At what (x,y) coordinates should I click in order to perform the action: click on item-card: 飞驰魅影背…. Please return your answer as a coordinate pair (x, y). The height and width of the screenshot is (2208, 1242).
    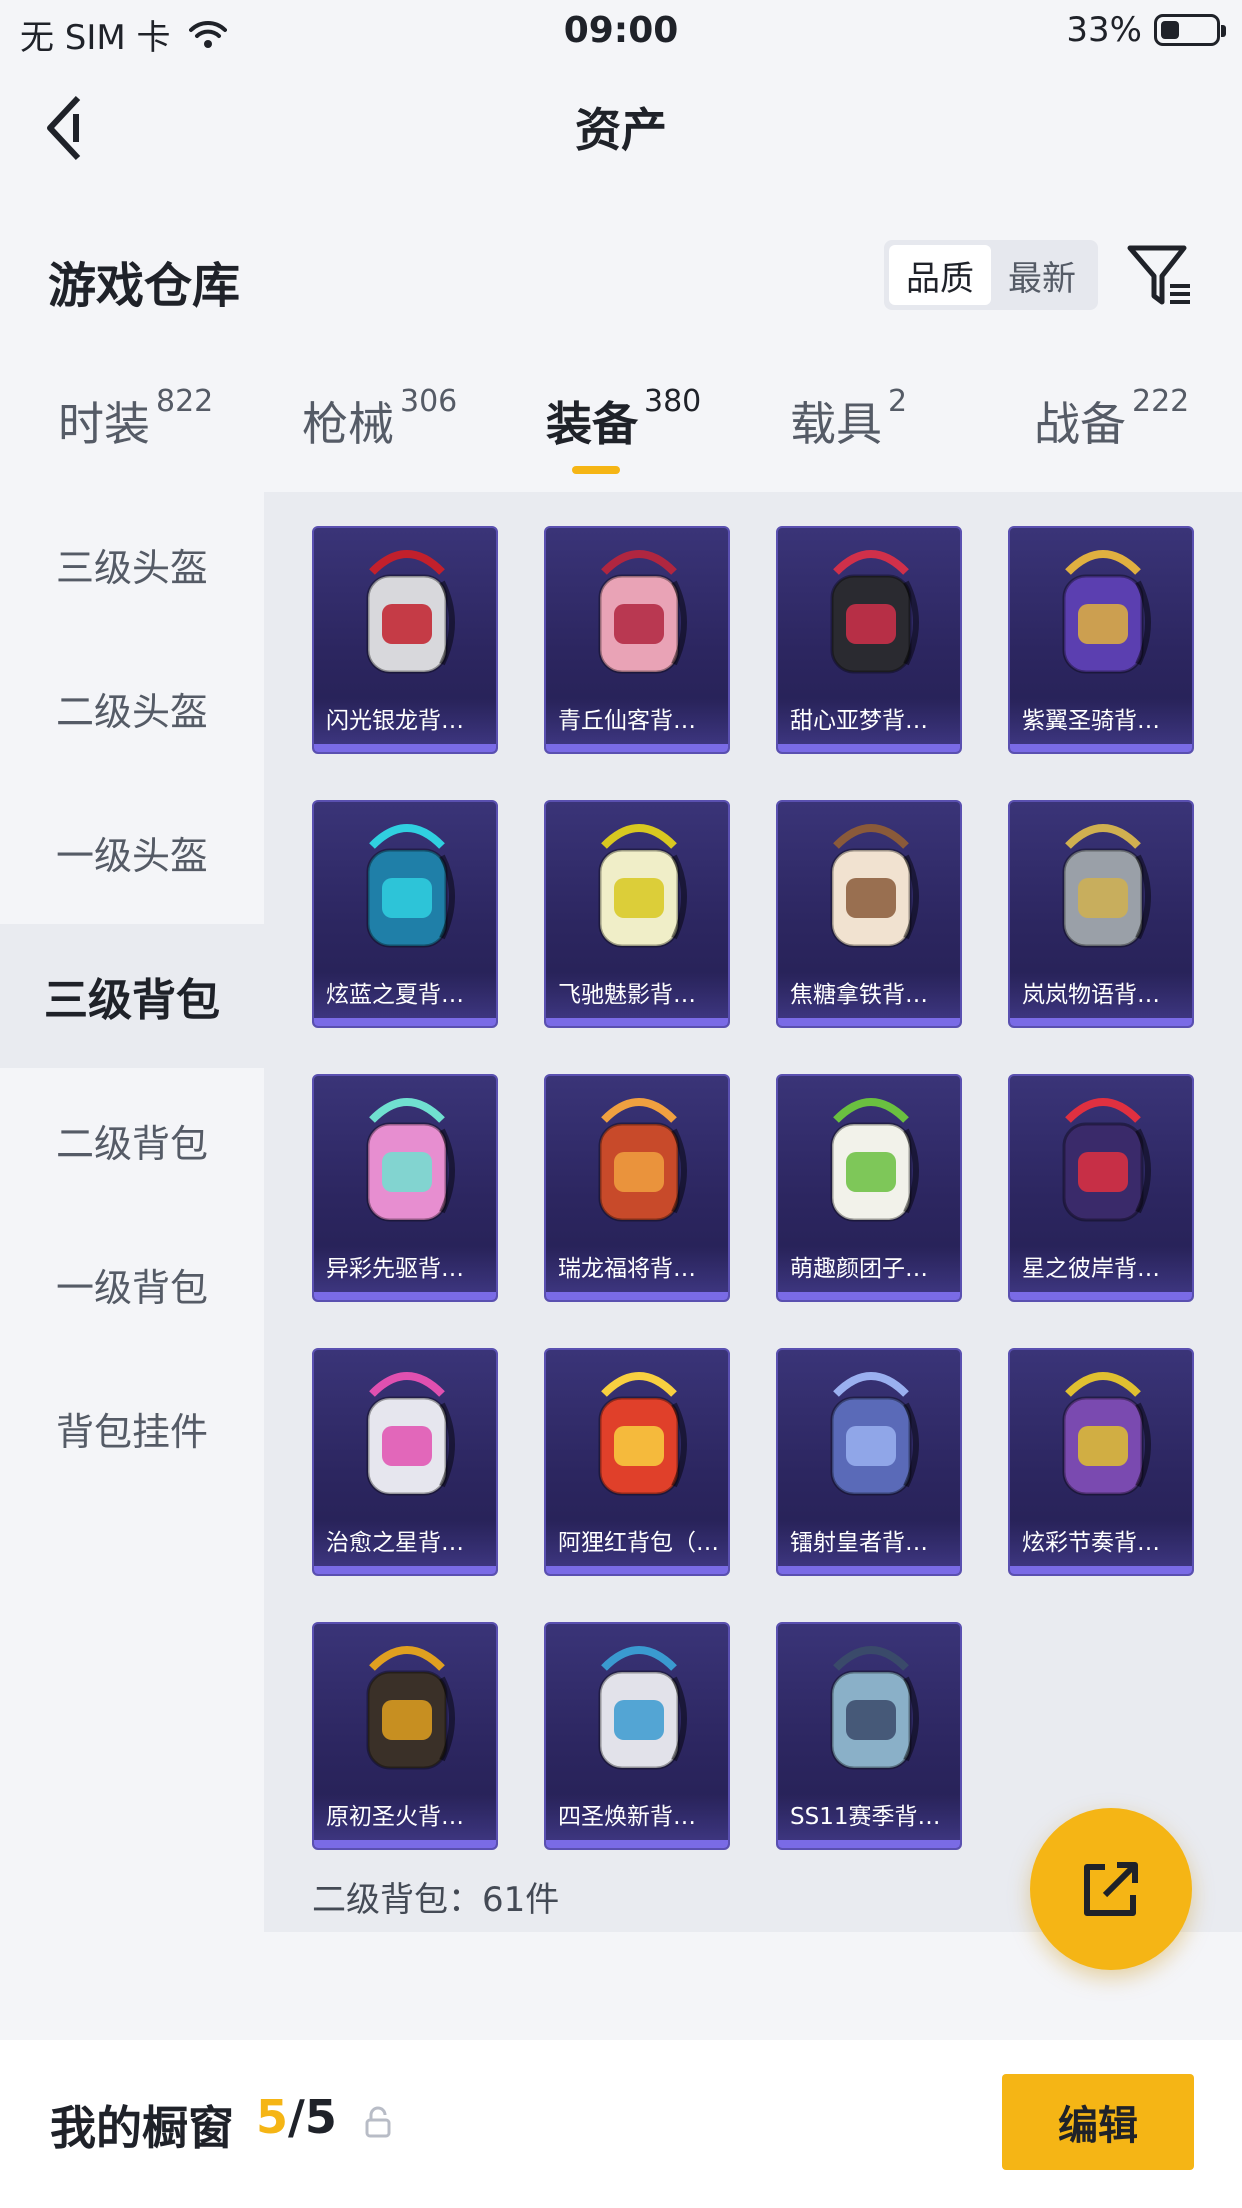
    Looking at the image, I should click on (637, 914).